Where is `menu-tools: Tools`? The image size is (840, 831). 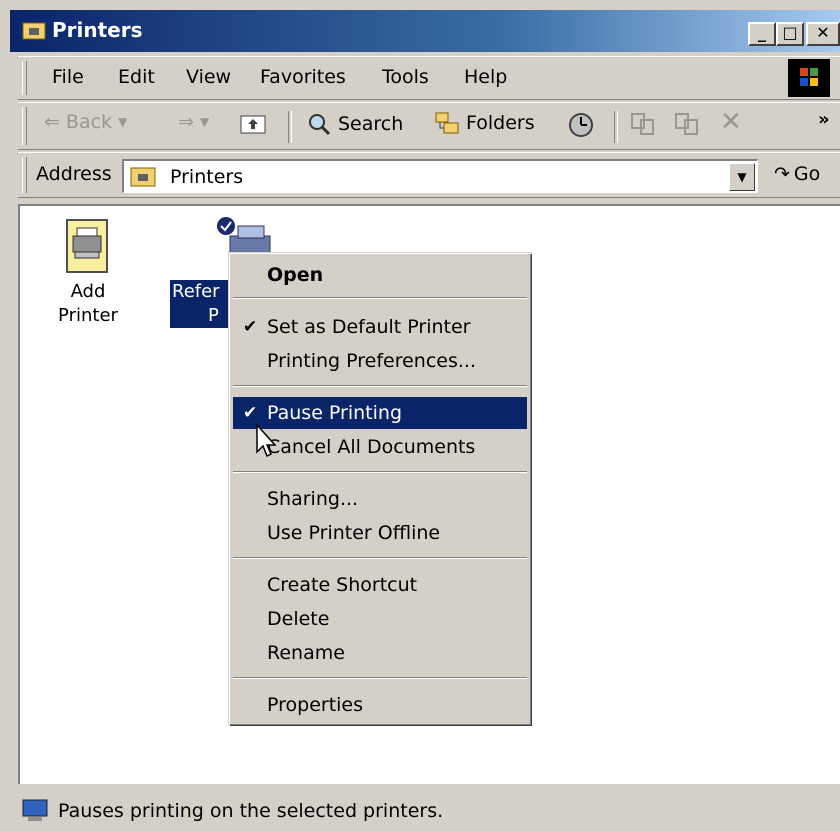
menu-tools: Tools is located at coordinates (405, 77).